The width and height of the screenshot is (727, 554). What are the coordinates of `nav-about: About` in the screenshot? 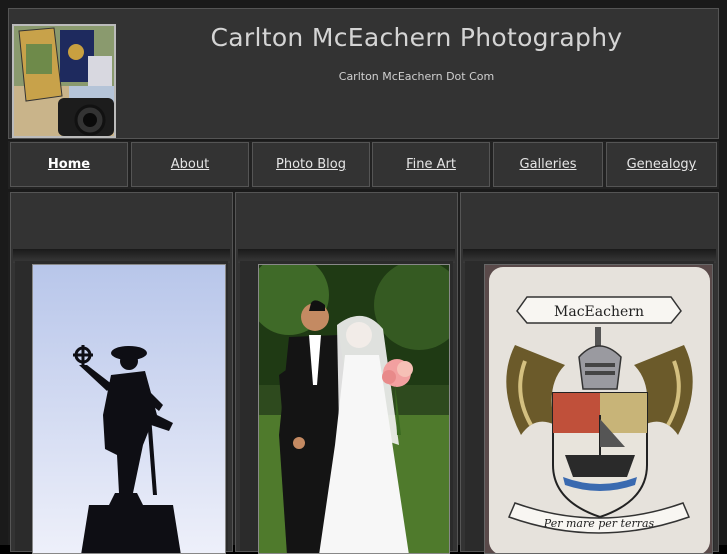 It's located at (190, 164).